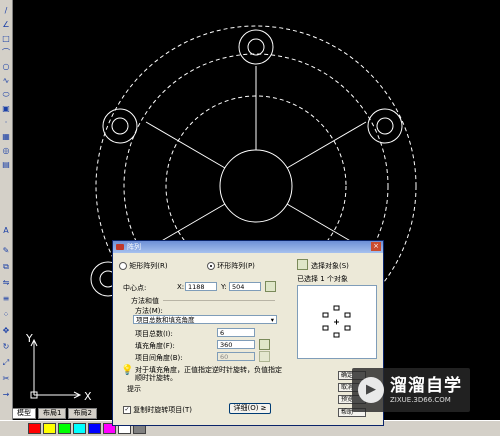 Image resolution: width=500 pixels, height=436 pixels. What do you see at coordinates (236, 356) in the screenshot?
I see `item-angle-input: 60` at bounding box center [236, 356].